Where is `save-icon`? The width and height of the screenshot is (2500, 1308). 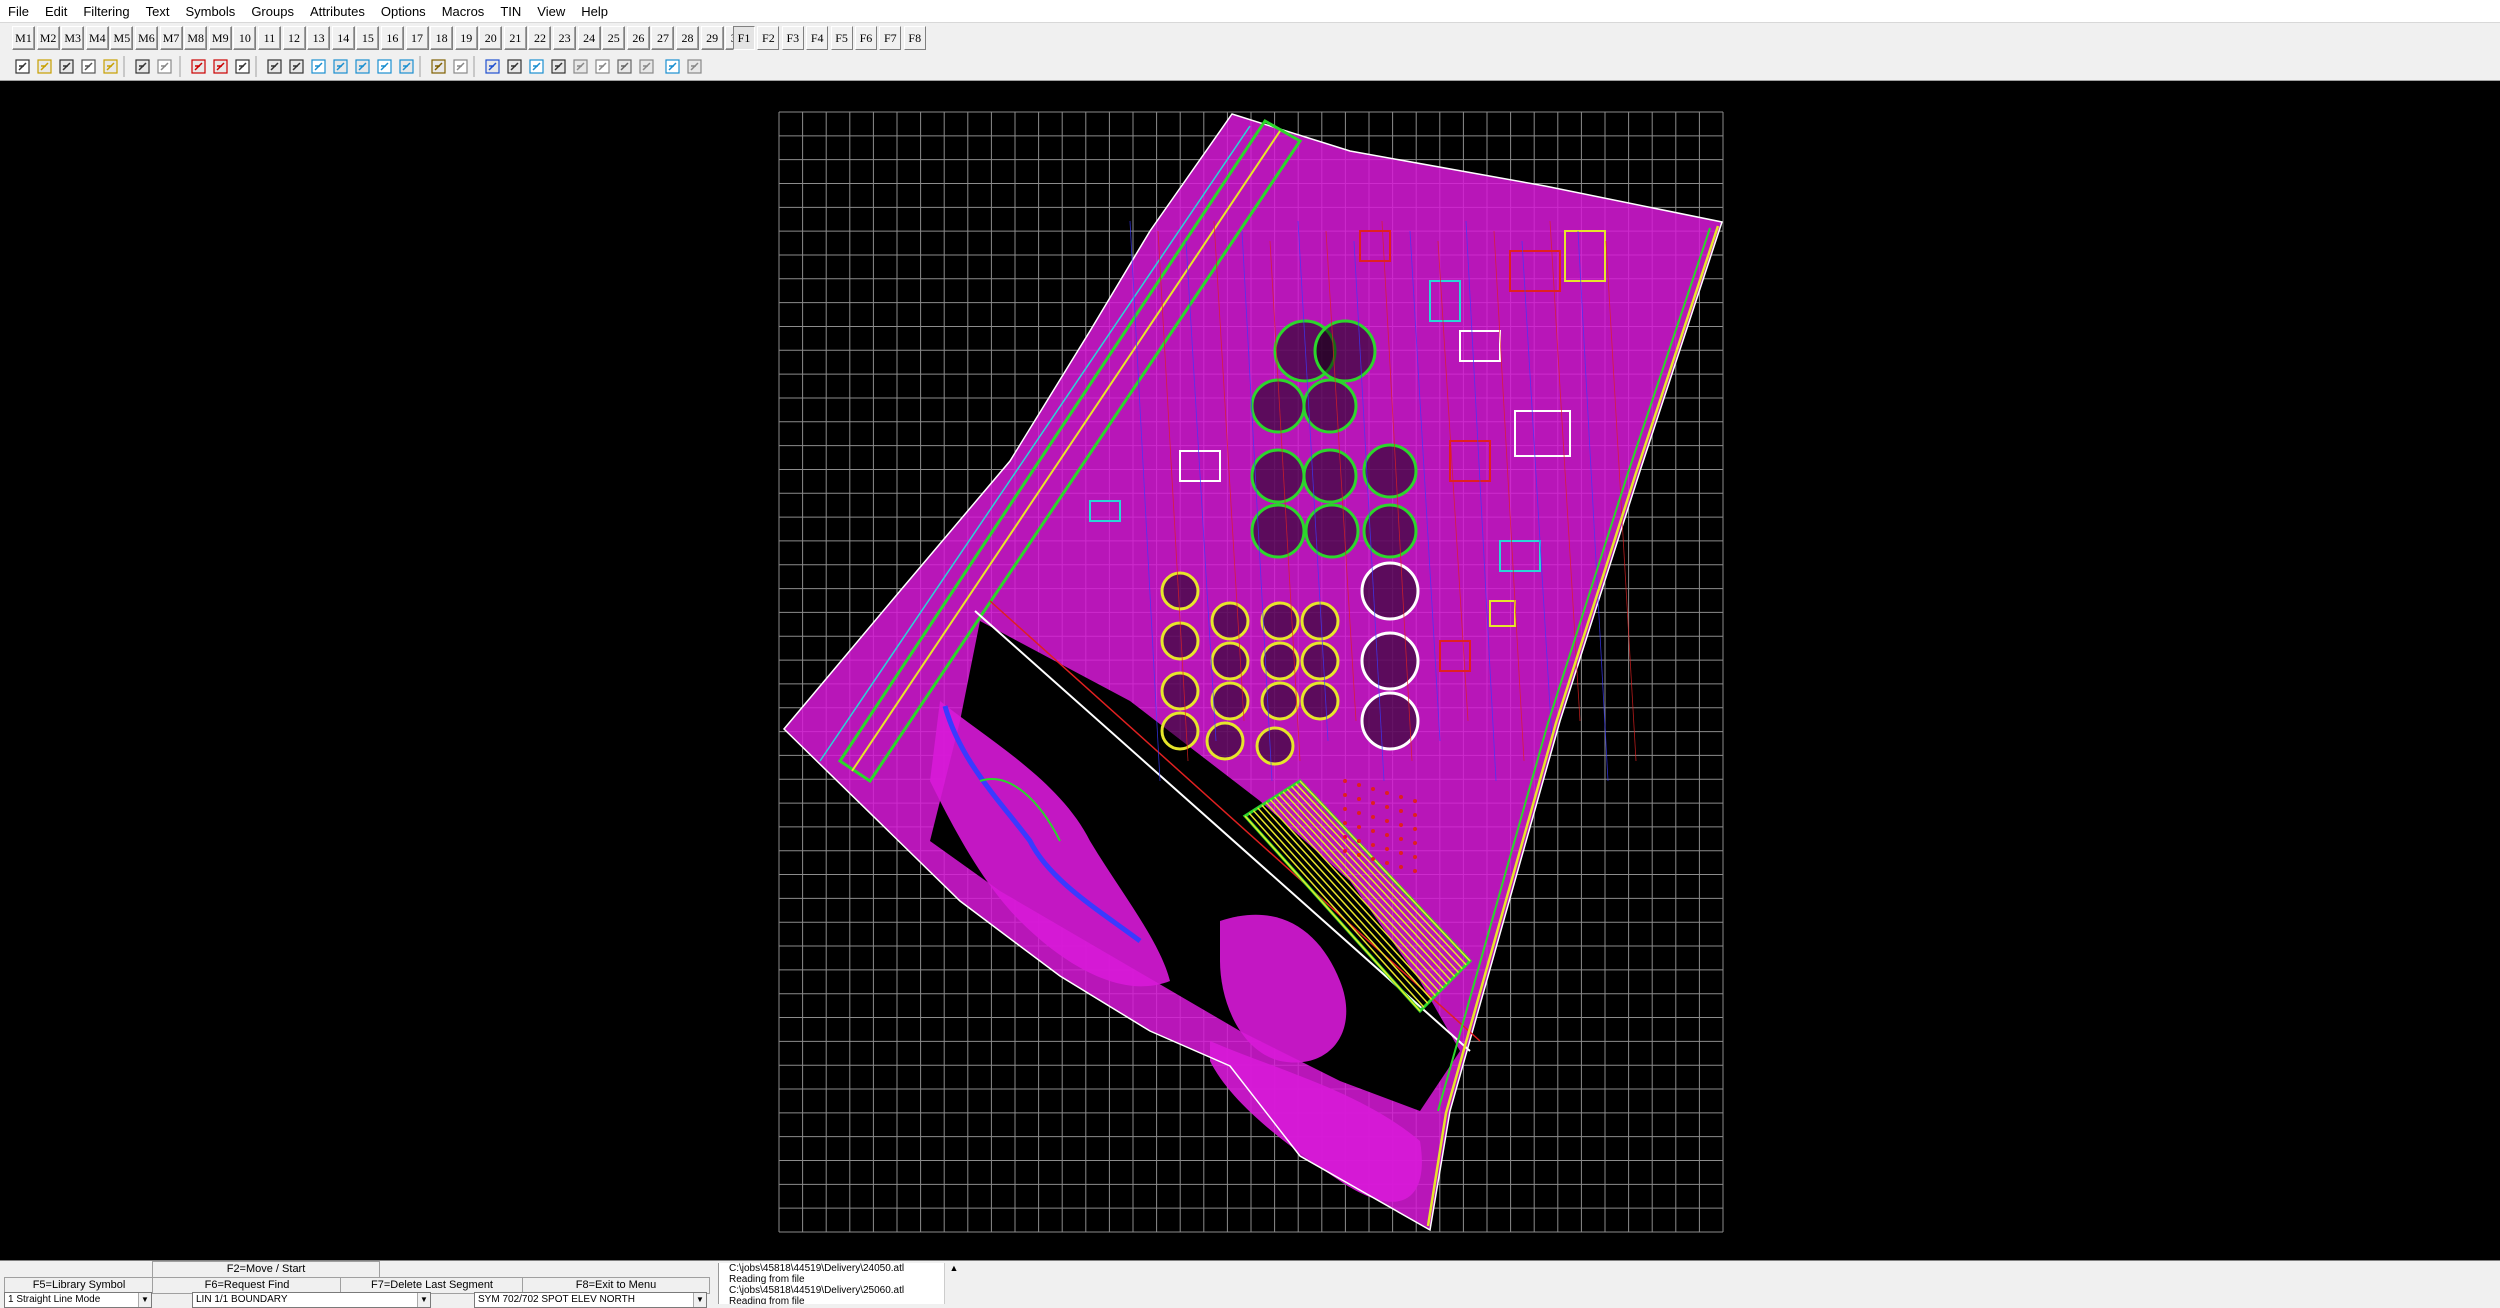 save-icon is located at coordinates (66, 66).